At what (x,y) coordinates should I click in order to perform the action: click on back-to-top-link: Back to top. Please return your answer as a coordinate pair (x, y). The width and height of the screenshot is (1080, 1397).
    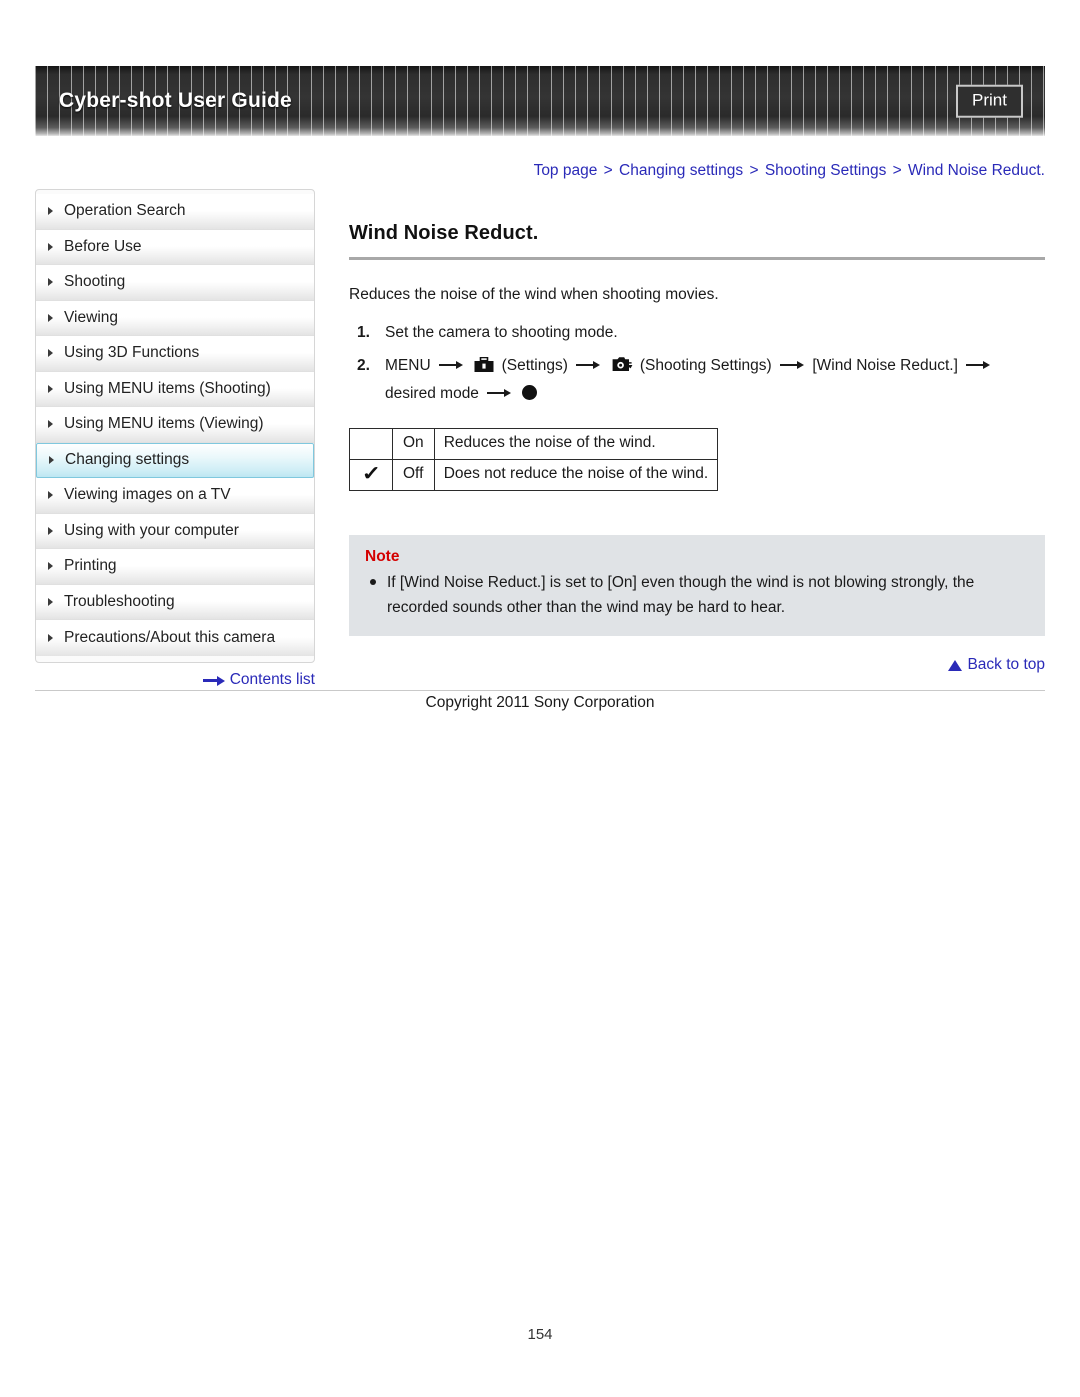
    Looking at the image, I should click on (697, 665).